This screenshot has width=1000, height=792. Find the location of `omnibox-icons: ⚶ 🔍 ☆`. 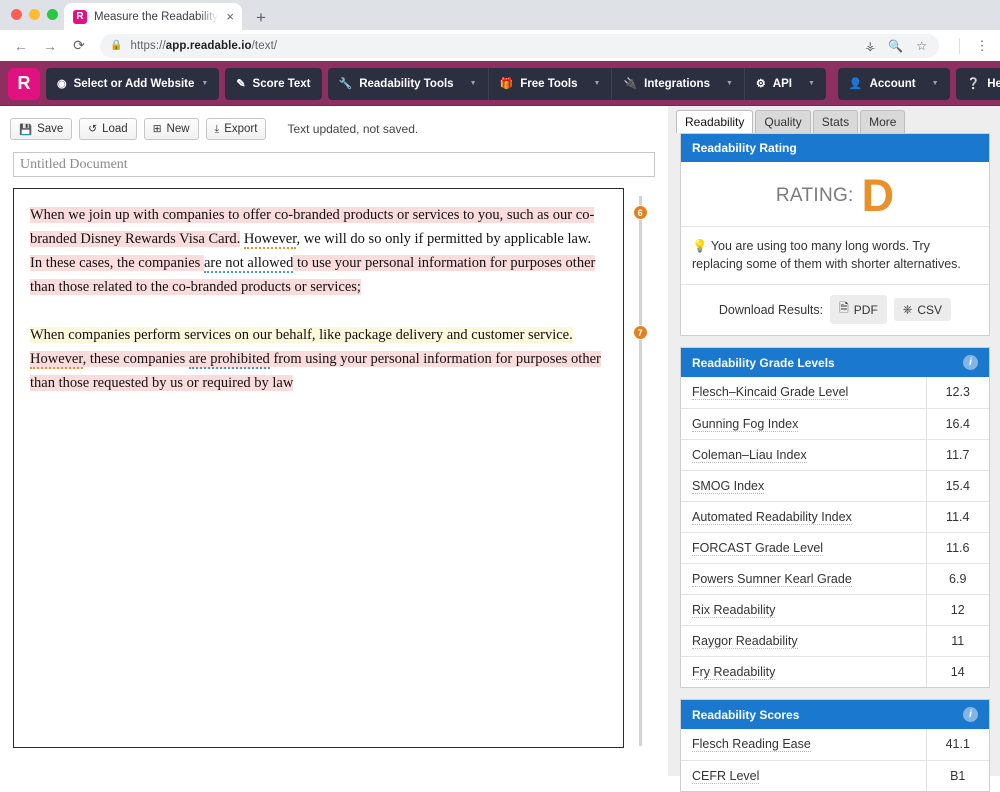

omnibox-icons: ⚶ 🔍 ☆ is located at coordinates (897, 46).